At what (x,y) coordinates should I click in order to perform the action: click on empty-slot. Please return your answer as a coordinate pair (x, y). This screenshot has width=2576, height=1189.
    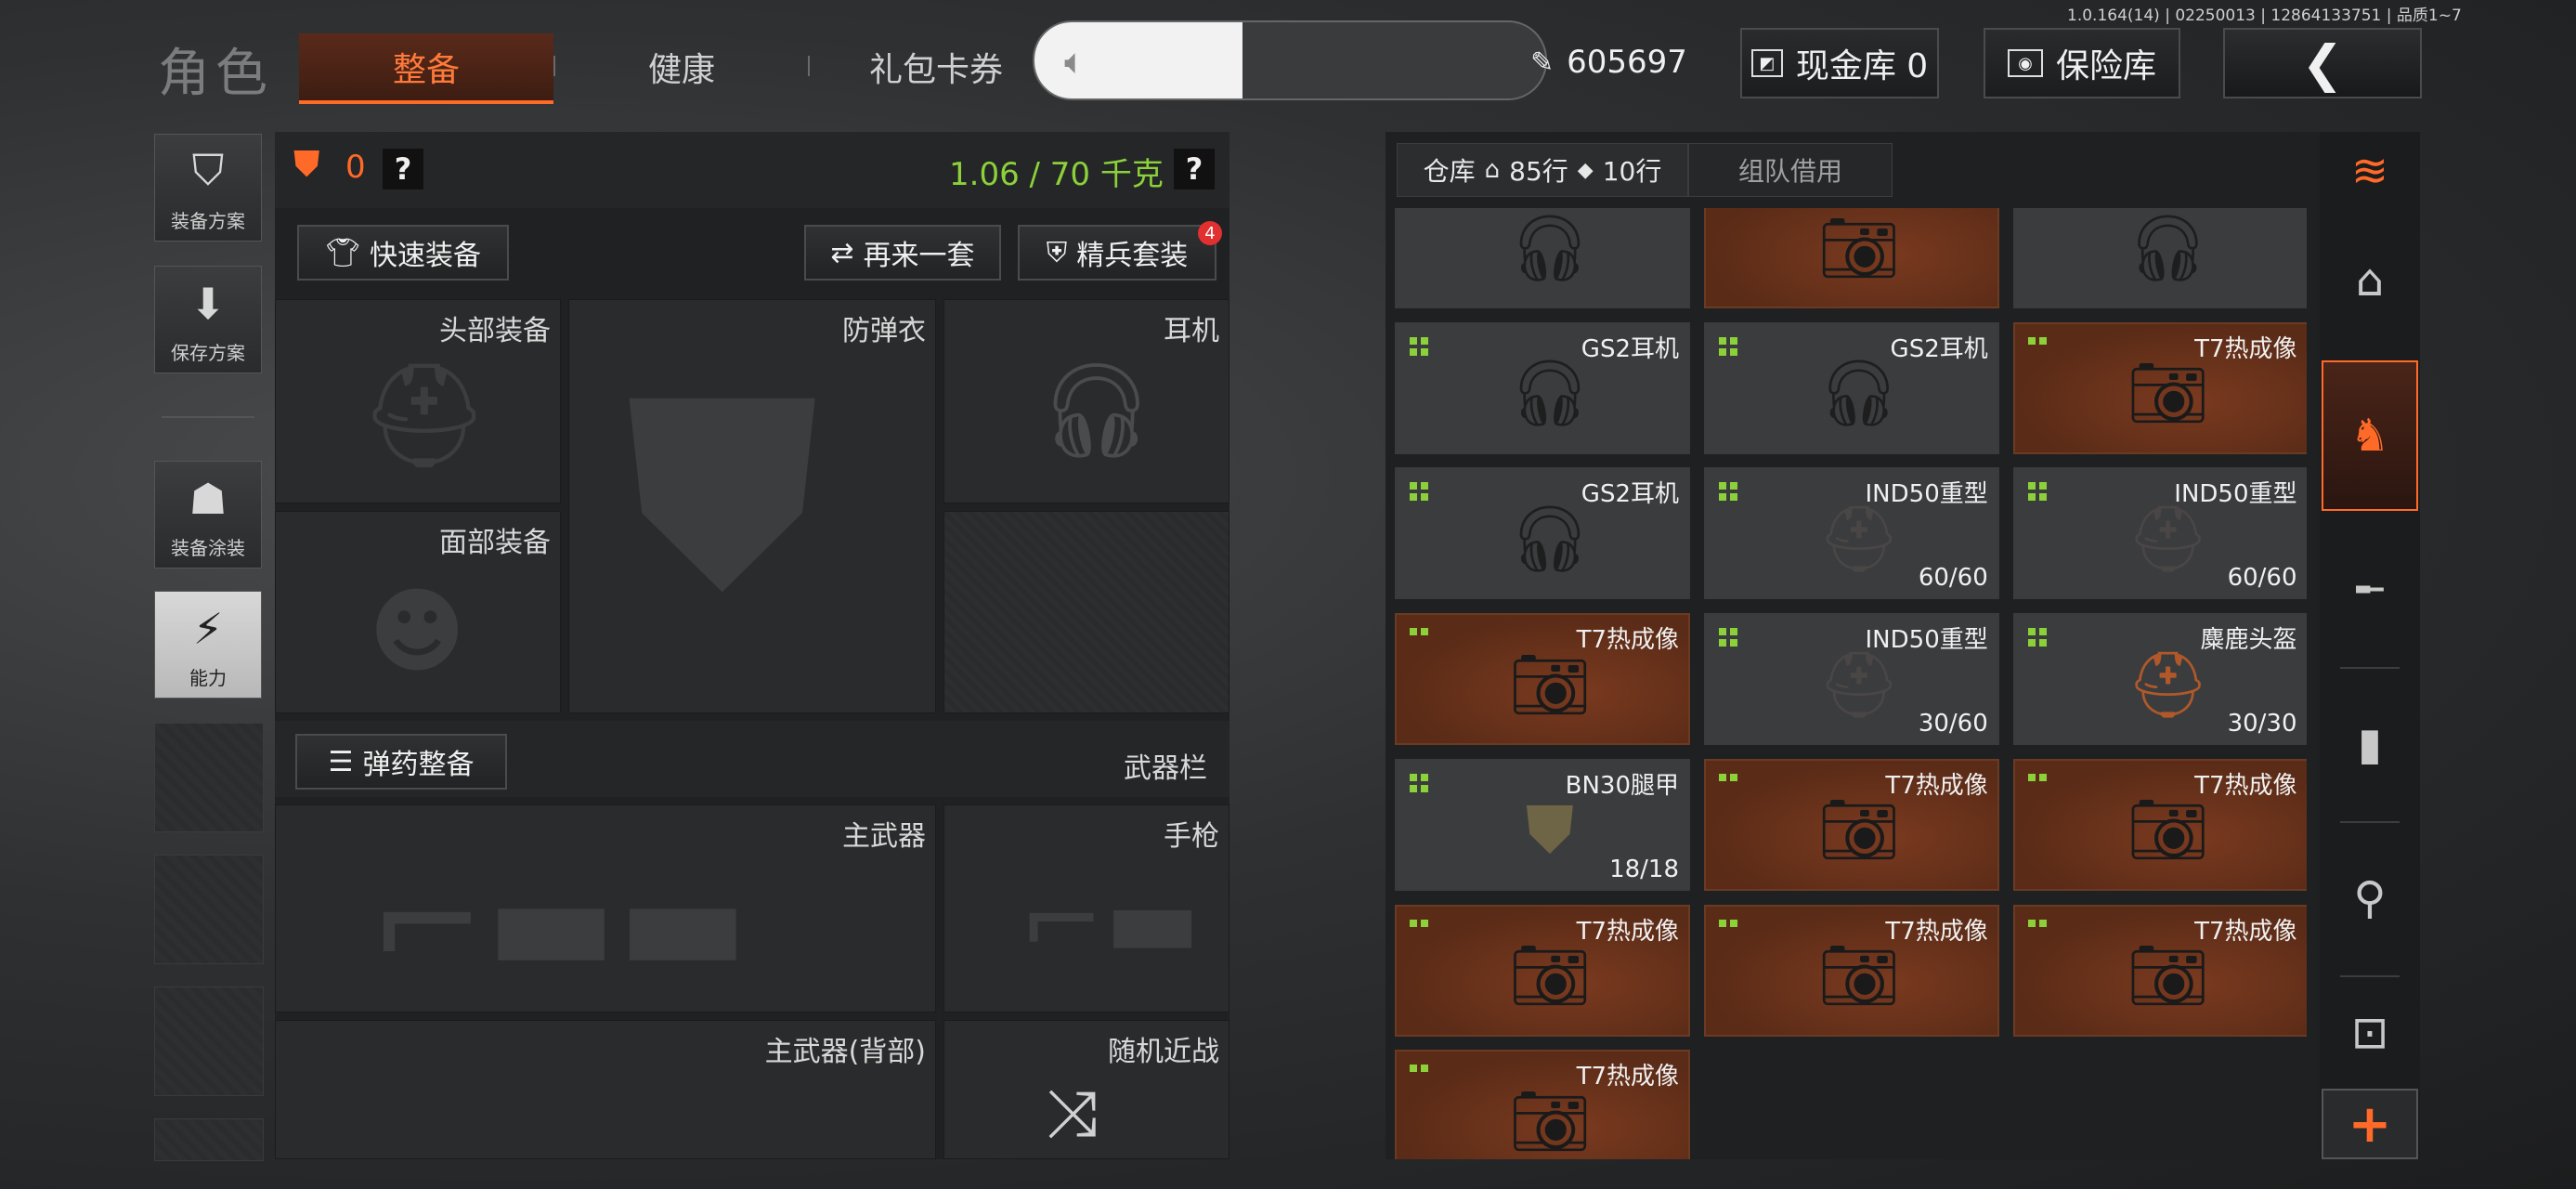
    Looking at the image, I should click on (209, 910).